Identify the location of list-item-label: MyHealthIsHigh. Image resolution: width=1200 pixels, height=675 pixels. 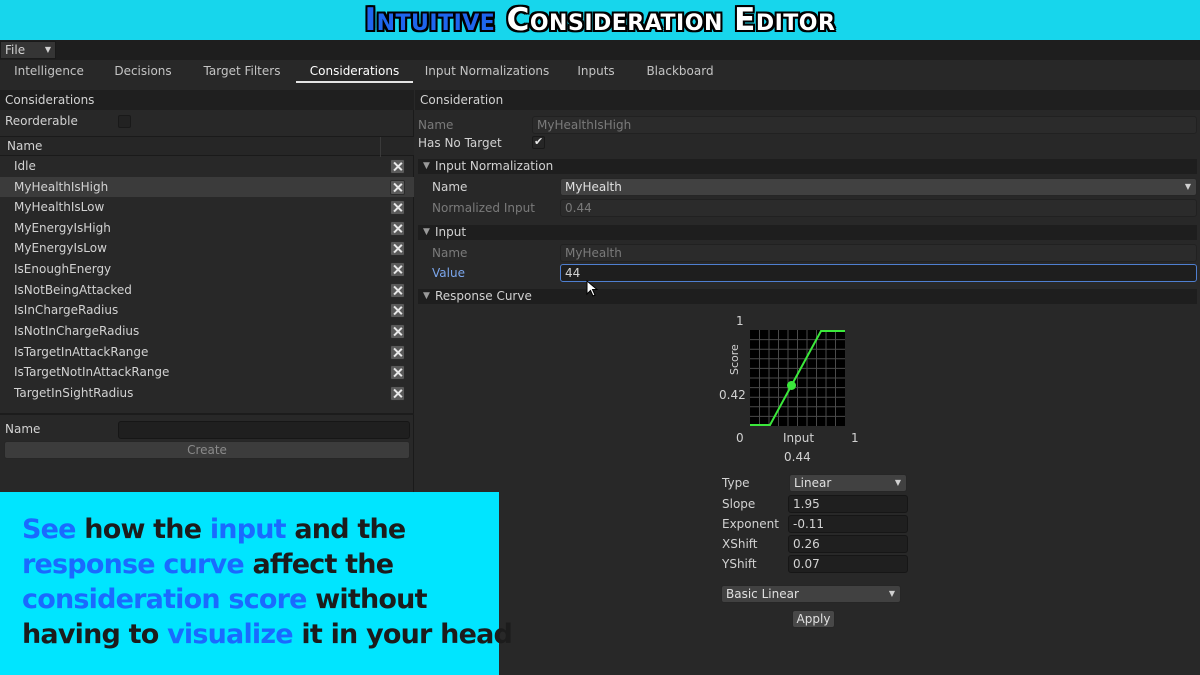
(61, 187).